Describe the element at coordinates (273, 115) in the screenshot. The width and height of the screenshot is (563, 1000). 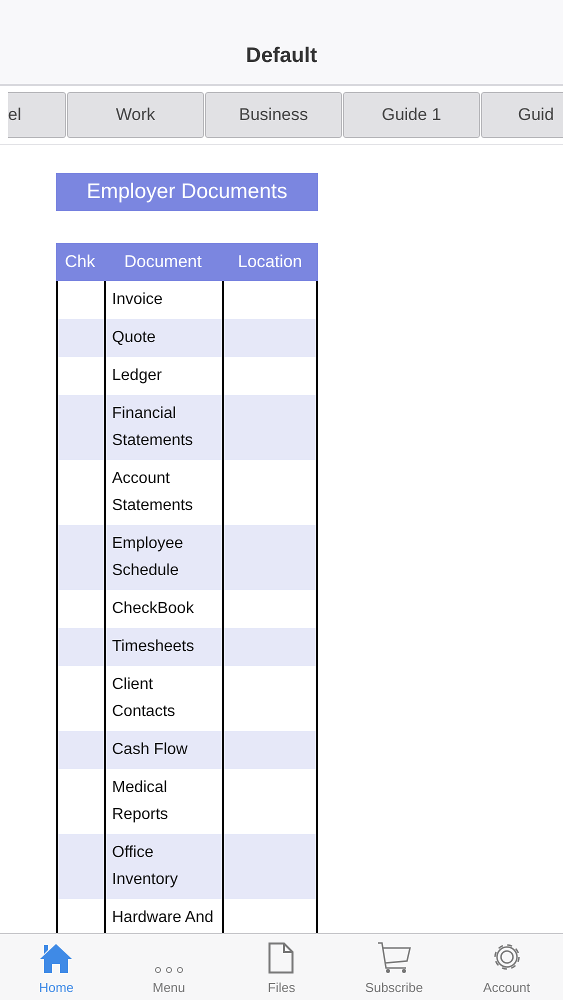
I see `category-tab: Business` at that location.